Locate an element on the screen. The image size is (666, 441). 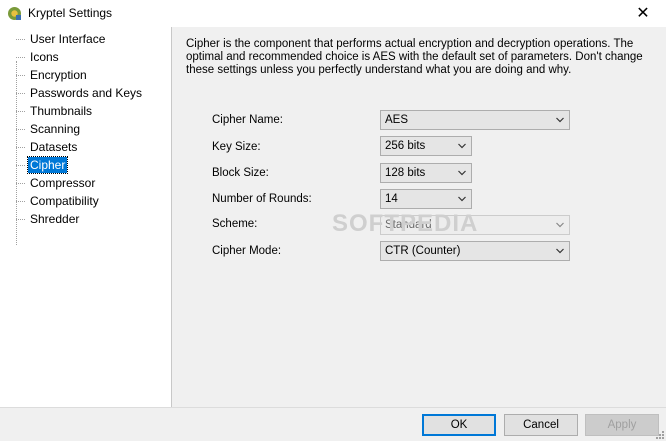
ok-button: OK is located at coordinates (459, 425).